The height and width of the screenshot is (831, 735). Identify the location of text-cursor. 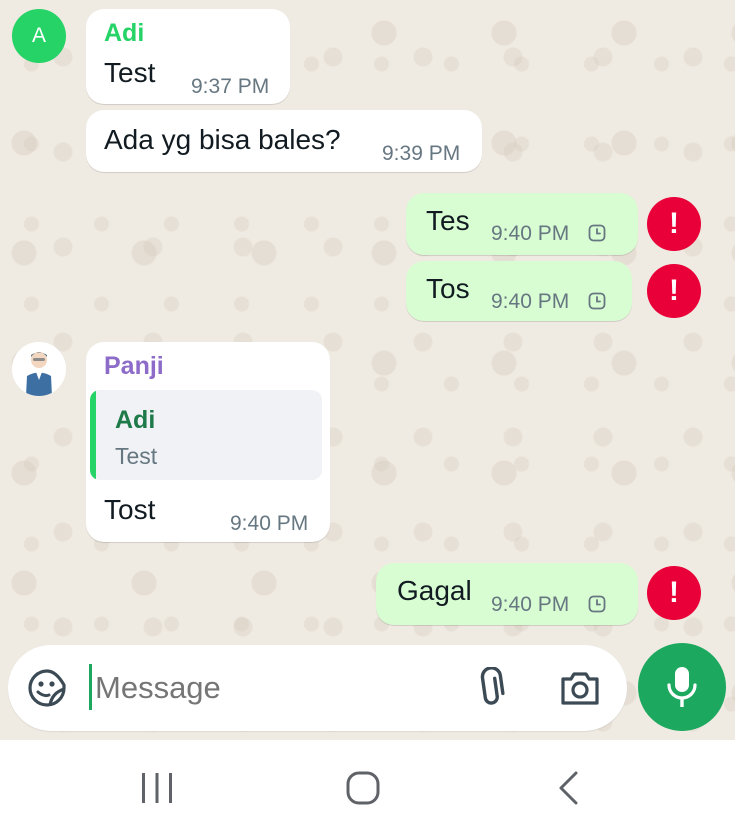
(90, 687).